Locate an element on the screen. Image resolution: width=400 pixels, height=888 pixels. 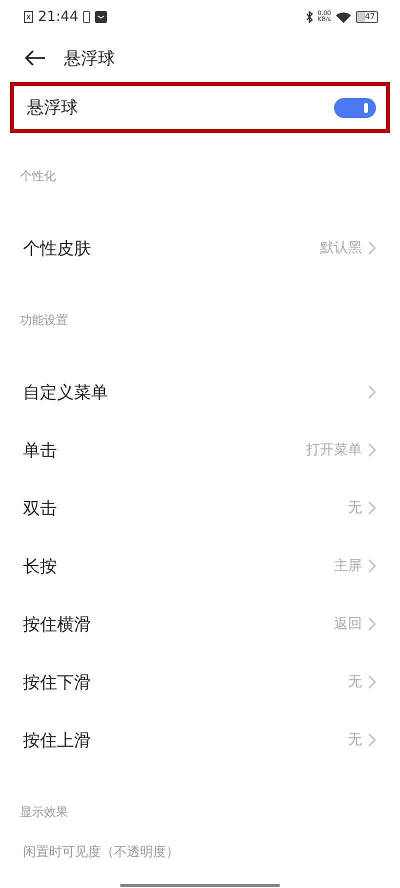
phone-icon is located at coordinates (86, 17).